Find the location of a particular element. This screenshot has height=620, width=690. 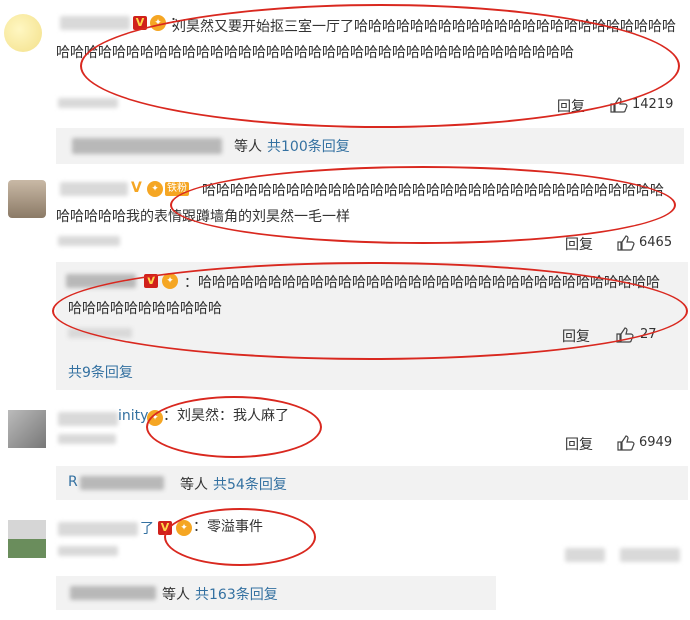

sub-replies-bar: R 等人 共54条回复 is located at coordinates (372, 483).